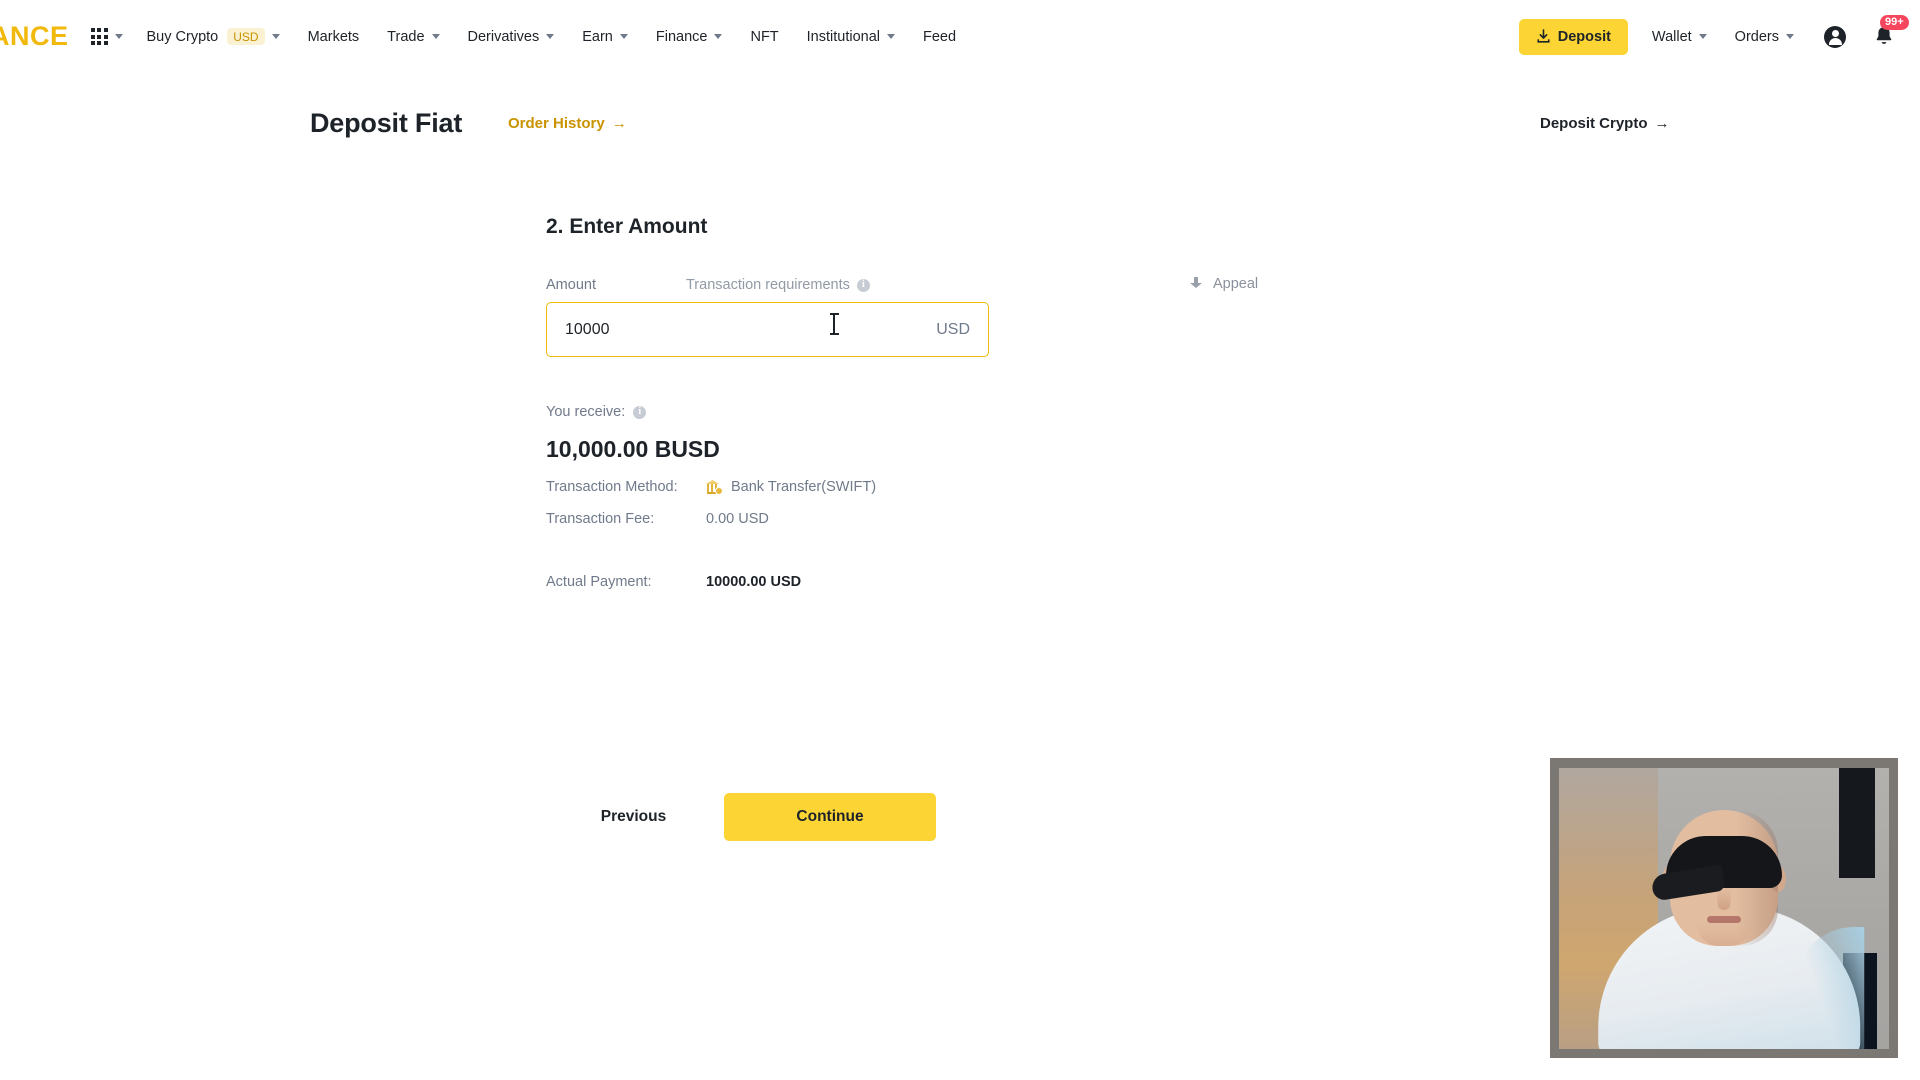 The image size is (1920, 1080). I want to click on nav-label-institutional: Institutional, so click(843, 36).